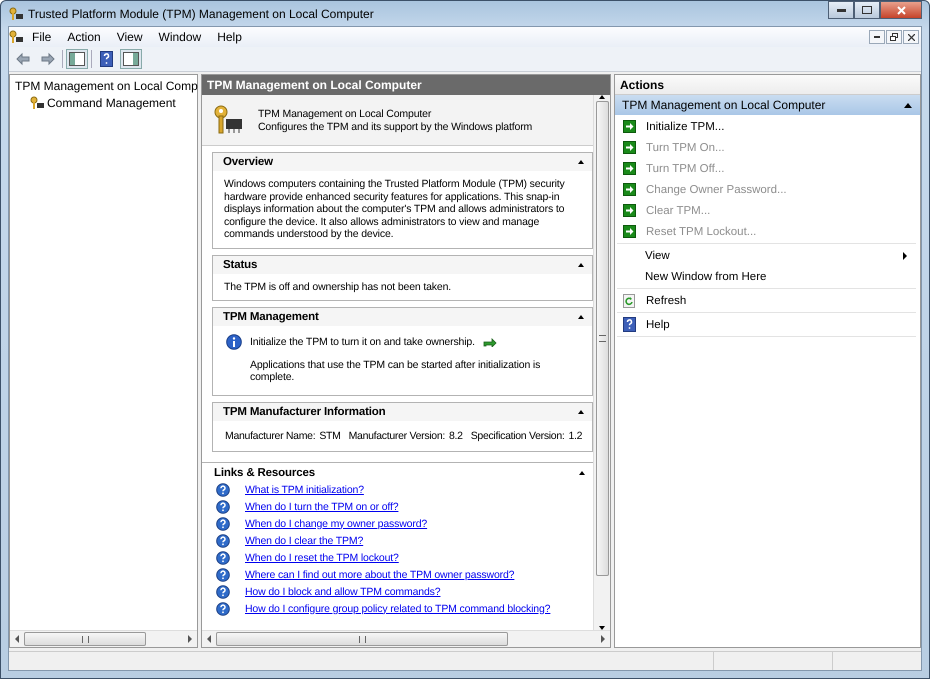  Describe the element at coordinates (397, 608) in the screenshot. I see `help-link: How do I configure group policy related to TPM command blocking?` at that location.